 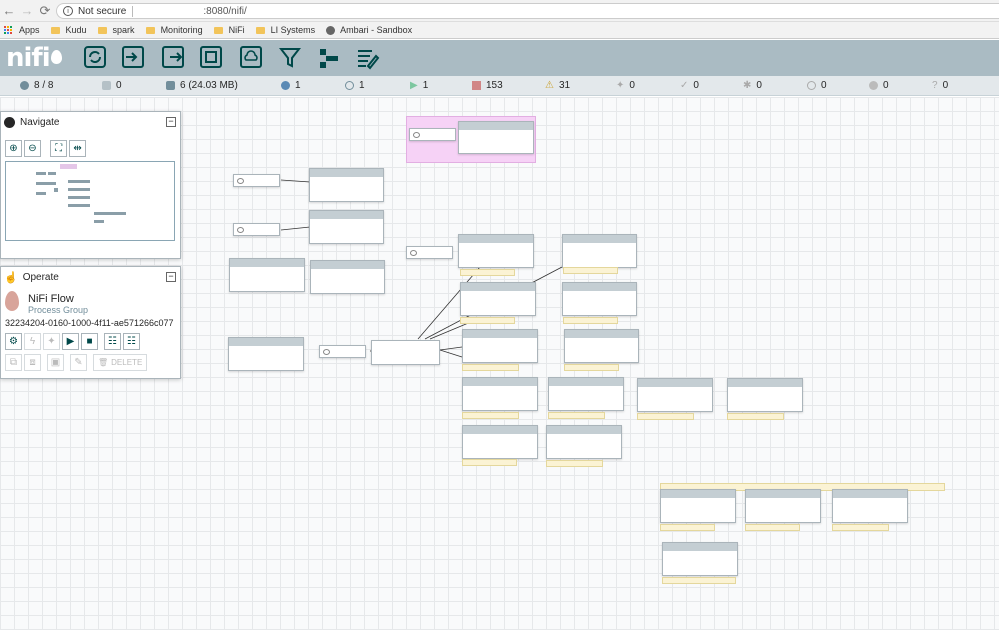 I want to click on apps-grid-icon, so click(x=8, y=30).